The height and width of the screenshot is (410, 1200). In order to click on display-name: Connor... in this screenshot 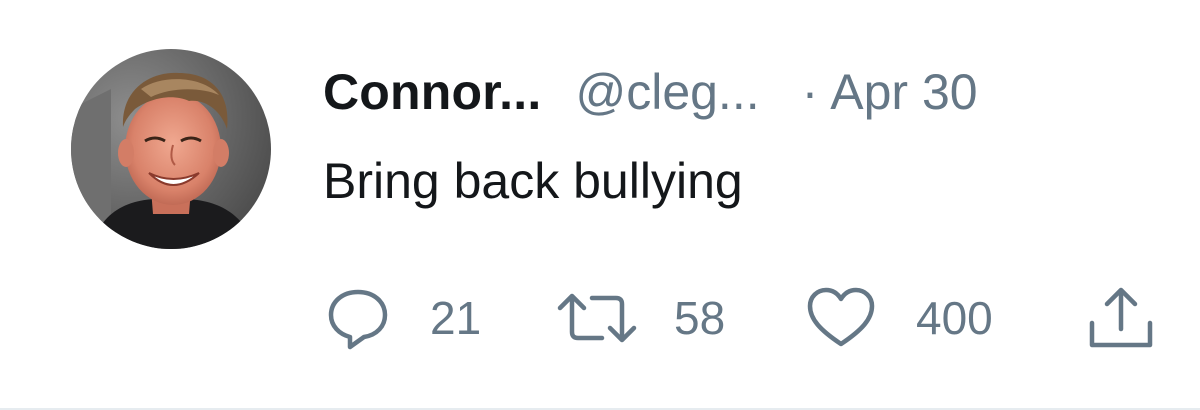, I will do `click(432, 92)`.